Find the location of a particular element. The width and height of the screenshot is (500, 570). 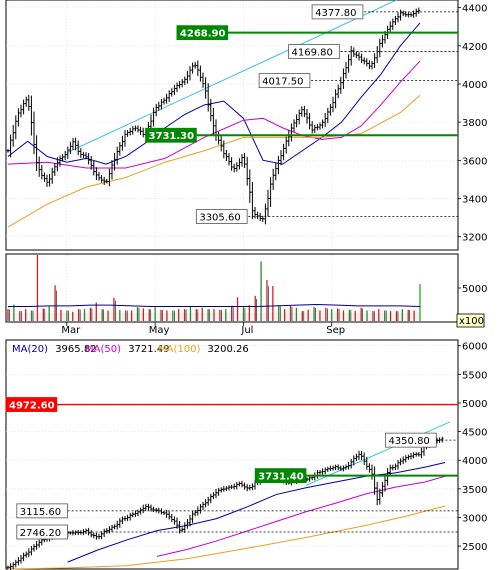

daily-price-y-axis: 3200 3400 3600 3800 4000 4200 4400 is located at coordinates (472, 124).